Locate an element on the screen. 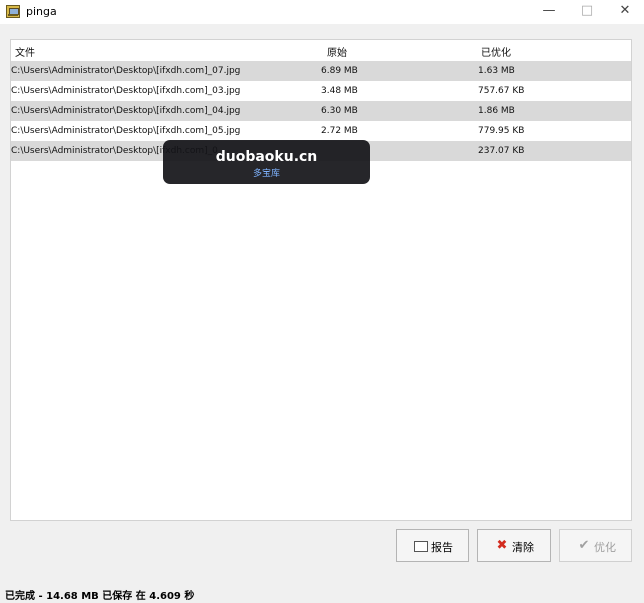 This screenshot has width=644, height=603. app-icon is located at coordinates (13, 11).